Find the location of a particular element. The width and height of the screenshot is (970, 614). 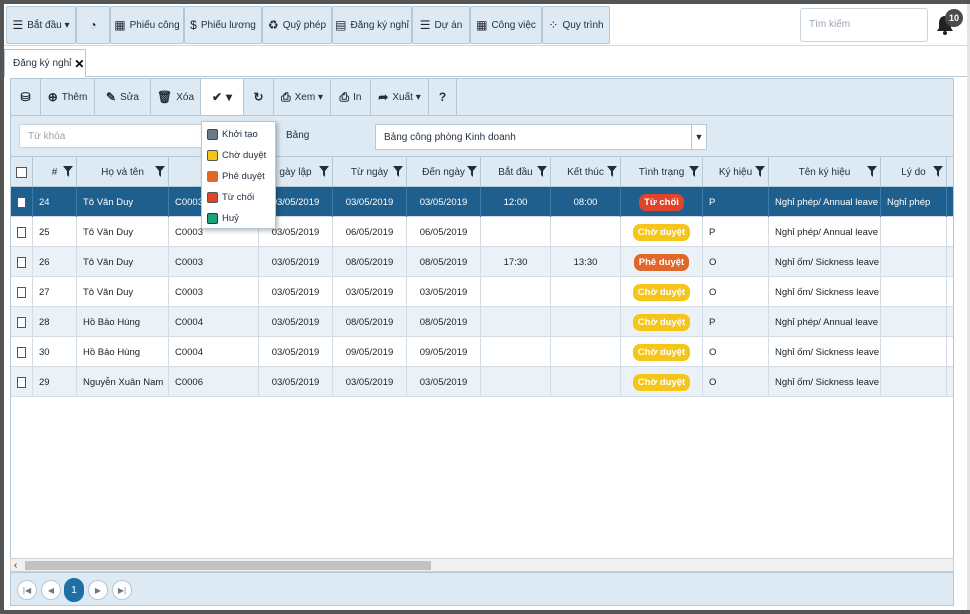

cell-num: 28 is located at coordinates (55, 322).